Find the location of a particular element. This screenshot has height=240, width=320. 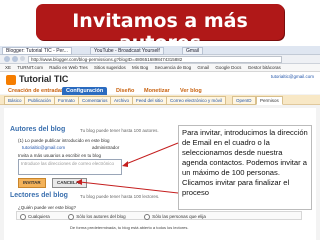

subtab-formato: Formato is located at coordinates (66, 100).